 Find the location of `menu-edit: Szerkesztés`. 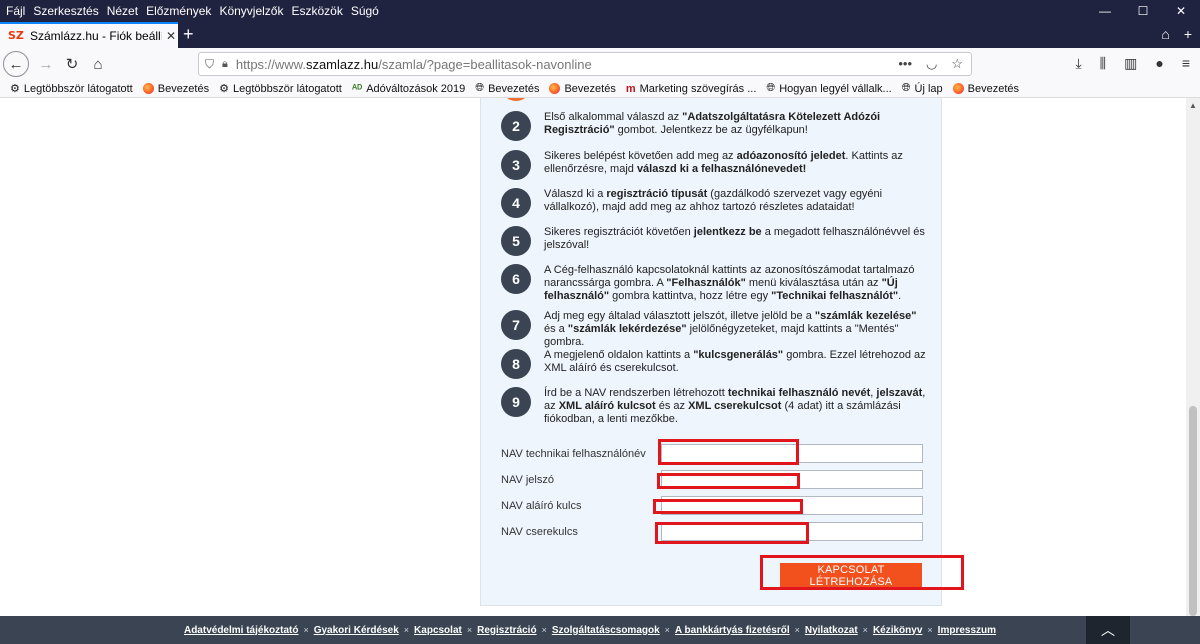

menu-edit: Szerkesztés is located at coordinates (65, 11).